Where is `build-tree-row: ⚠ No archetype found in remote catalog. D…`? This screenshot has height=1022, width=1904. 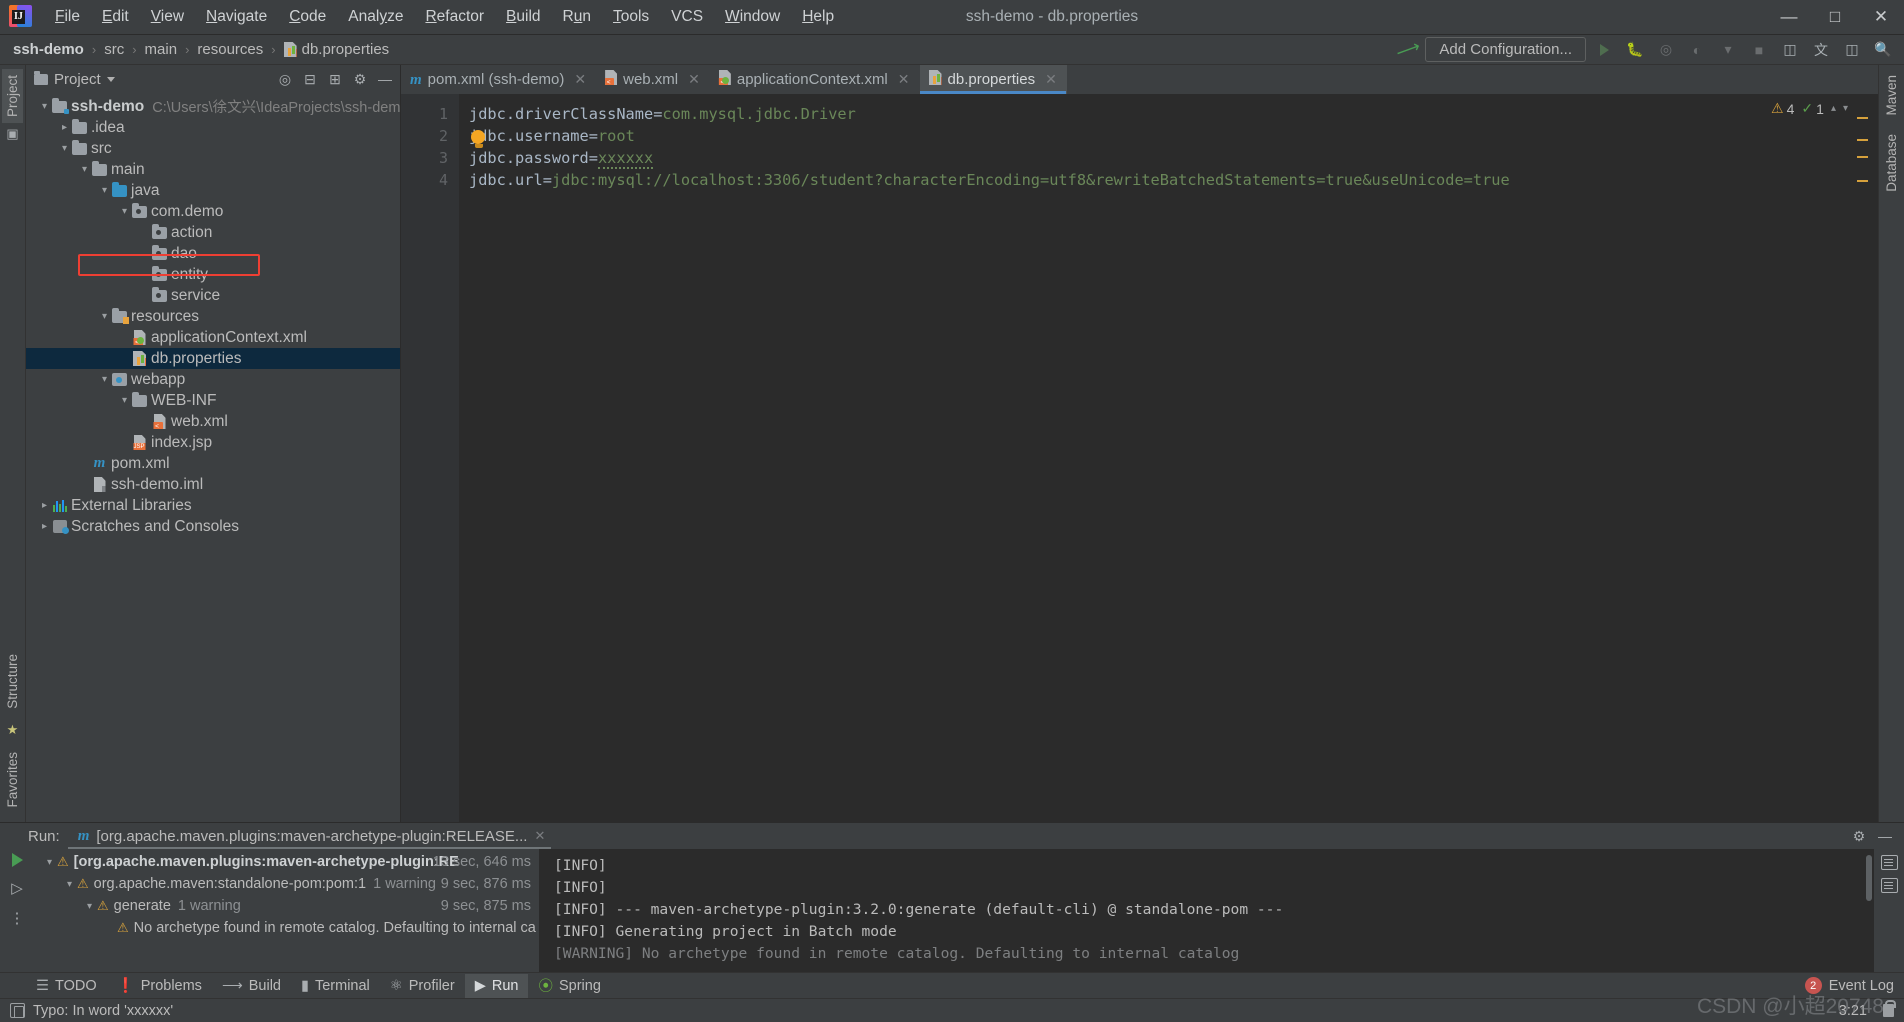 build-tree-row: ⚠ No archetype found in remote catalog. D… is located at coordinates (286, 928).